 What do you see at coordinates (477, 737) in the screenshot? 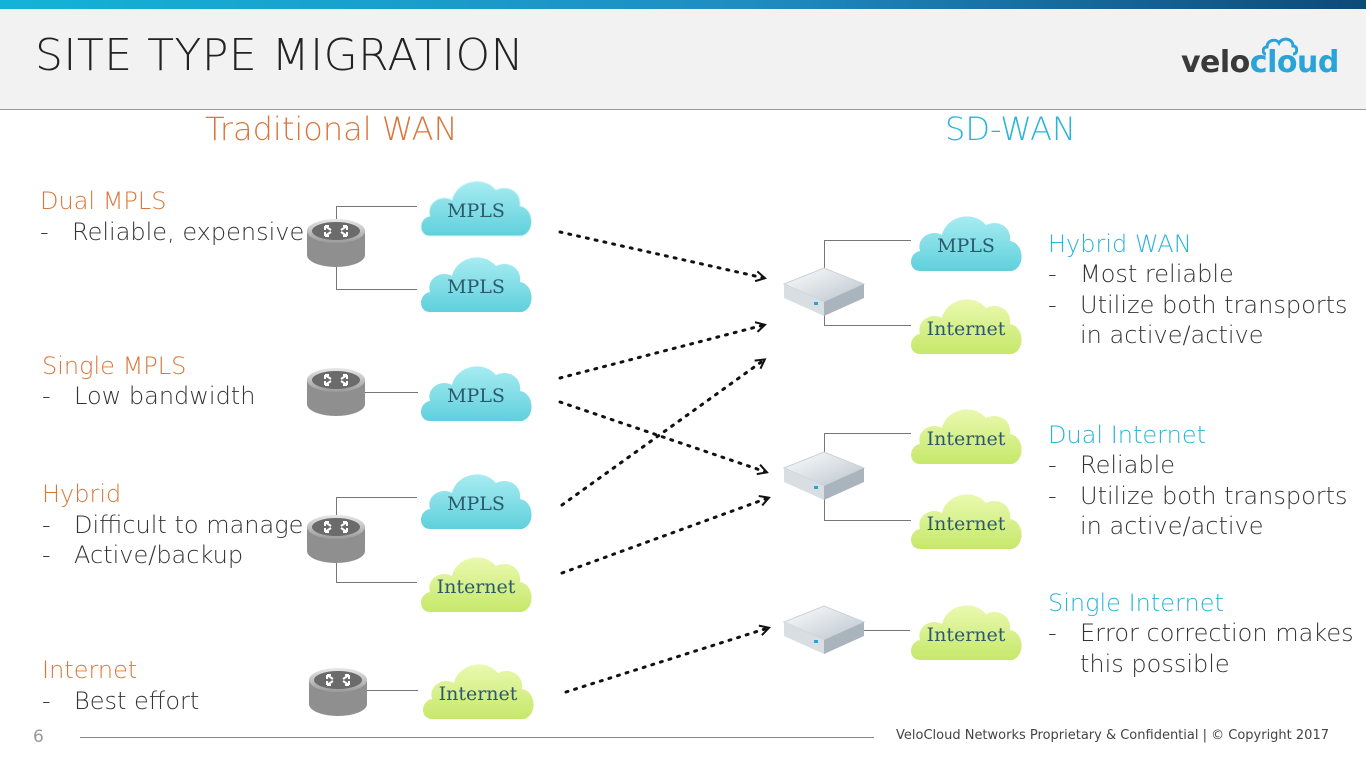
I see `footer-divider` at bounding box center [477, 737].